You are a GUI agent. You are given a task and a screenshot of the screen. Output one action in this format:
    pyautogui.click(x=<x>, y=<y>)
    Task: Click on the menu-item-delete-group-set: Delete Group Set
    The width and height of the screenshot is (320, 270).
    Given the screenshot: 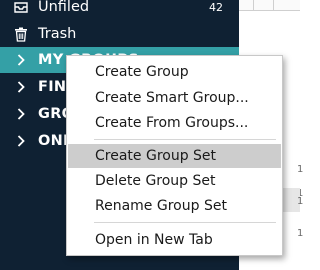 What is the action you would take?
    pyautogui.click(x=174, y=181)
    